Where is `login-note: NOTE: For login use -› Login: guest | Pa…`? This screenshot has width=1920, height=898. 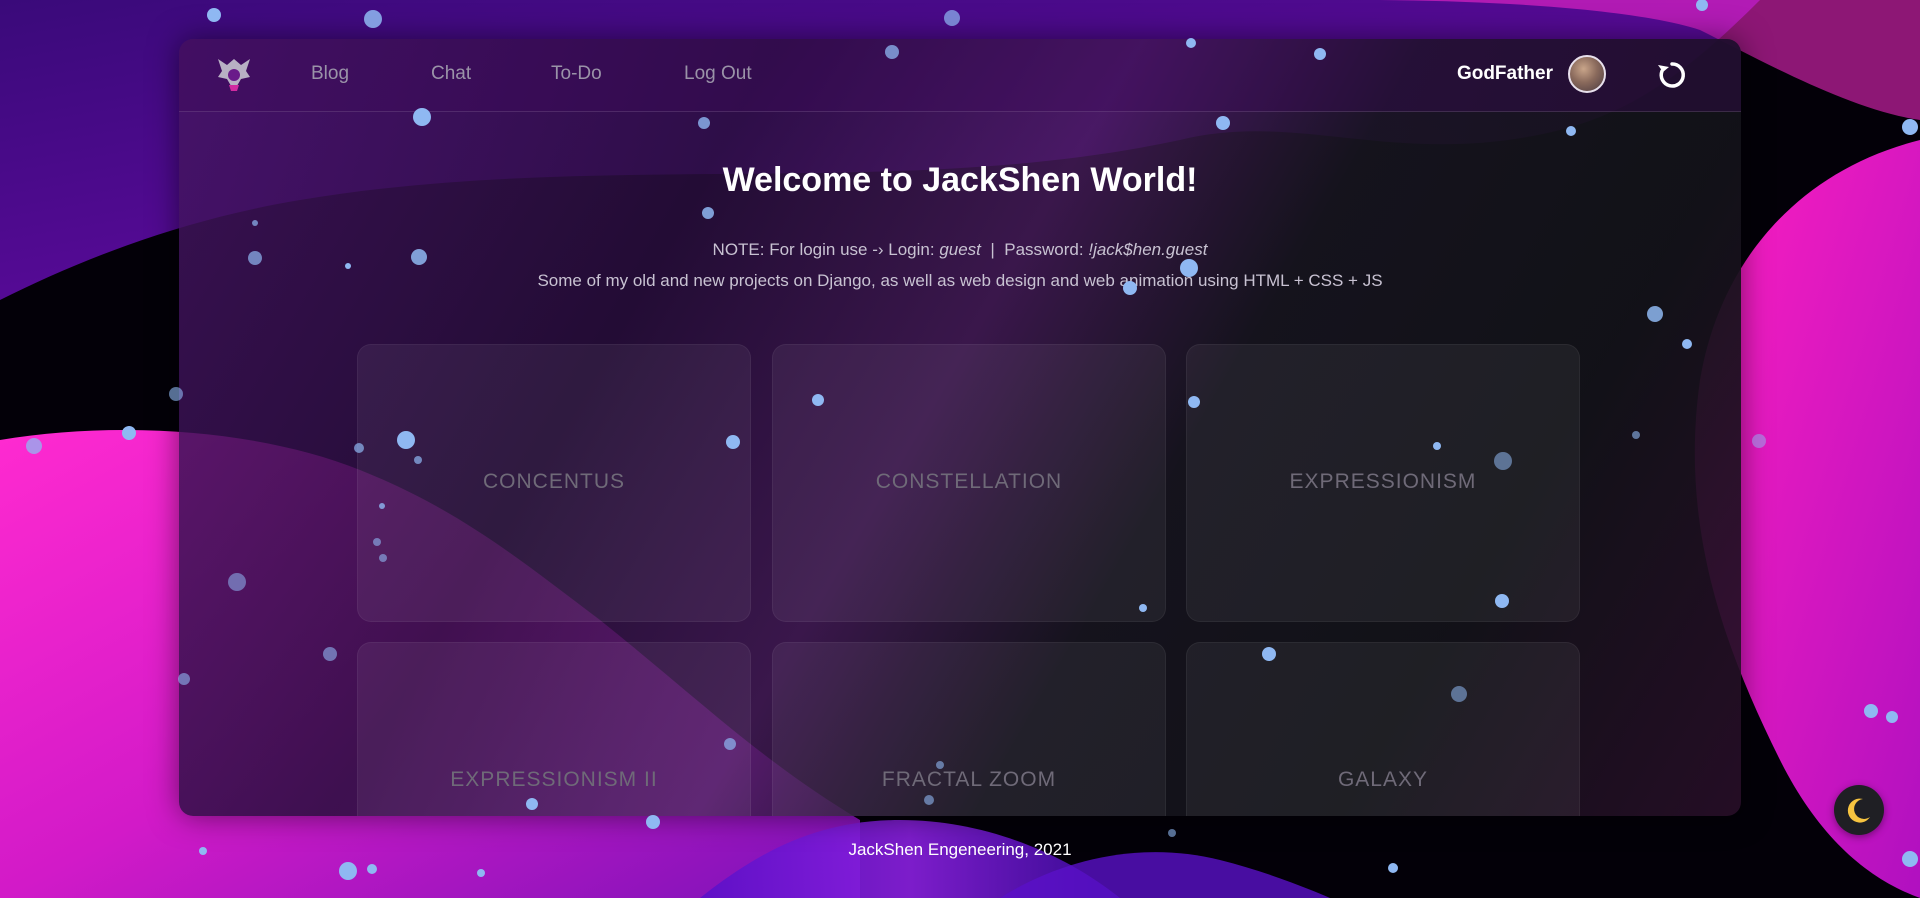
login-note: NOTE: For login use -› Login: guest | Pa… is located at coordinates (960, 250).